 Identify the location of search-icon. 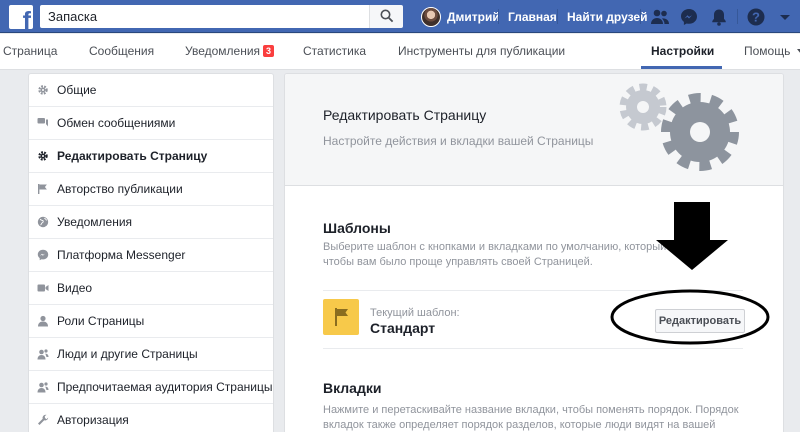
(387, 16).